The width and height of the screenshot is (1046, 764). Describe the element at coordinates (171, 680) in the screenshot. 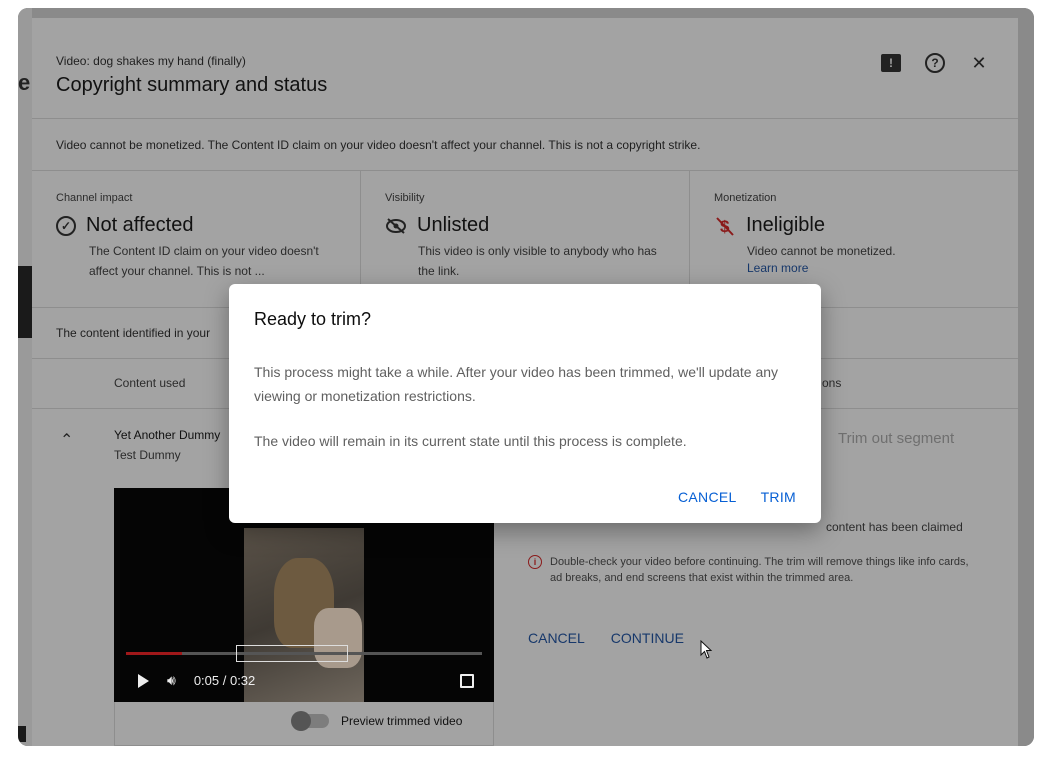

I see `volume-icon: 🔊︎` at that location.